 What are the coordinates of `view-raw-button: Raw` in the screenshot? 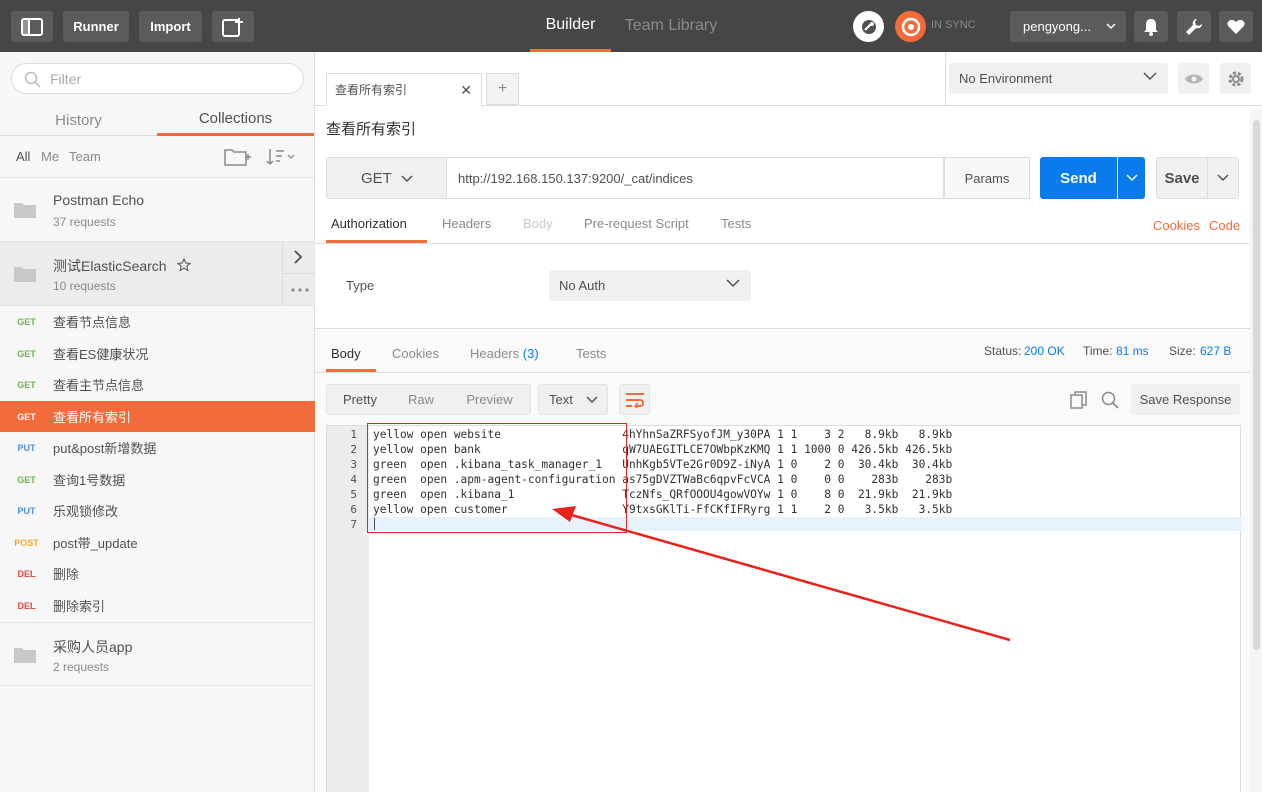 It's located at (421, 399).